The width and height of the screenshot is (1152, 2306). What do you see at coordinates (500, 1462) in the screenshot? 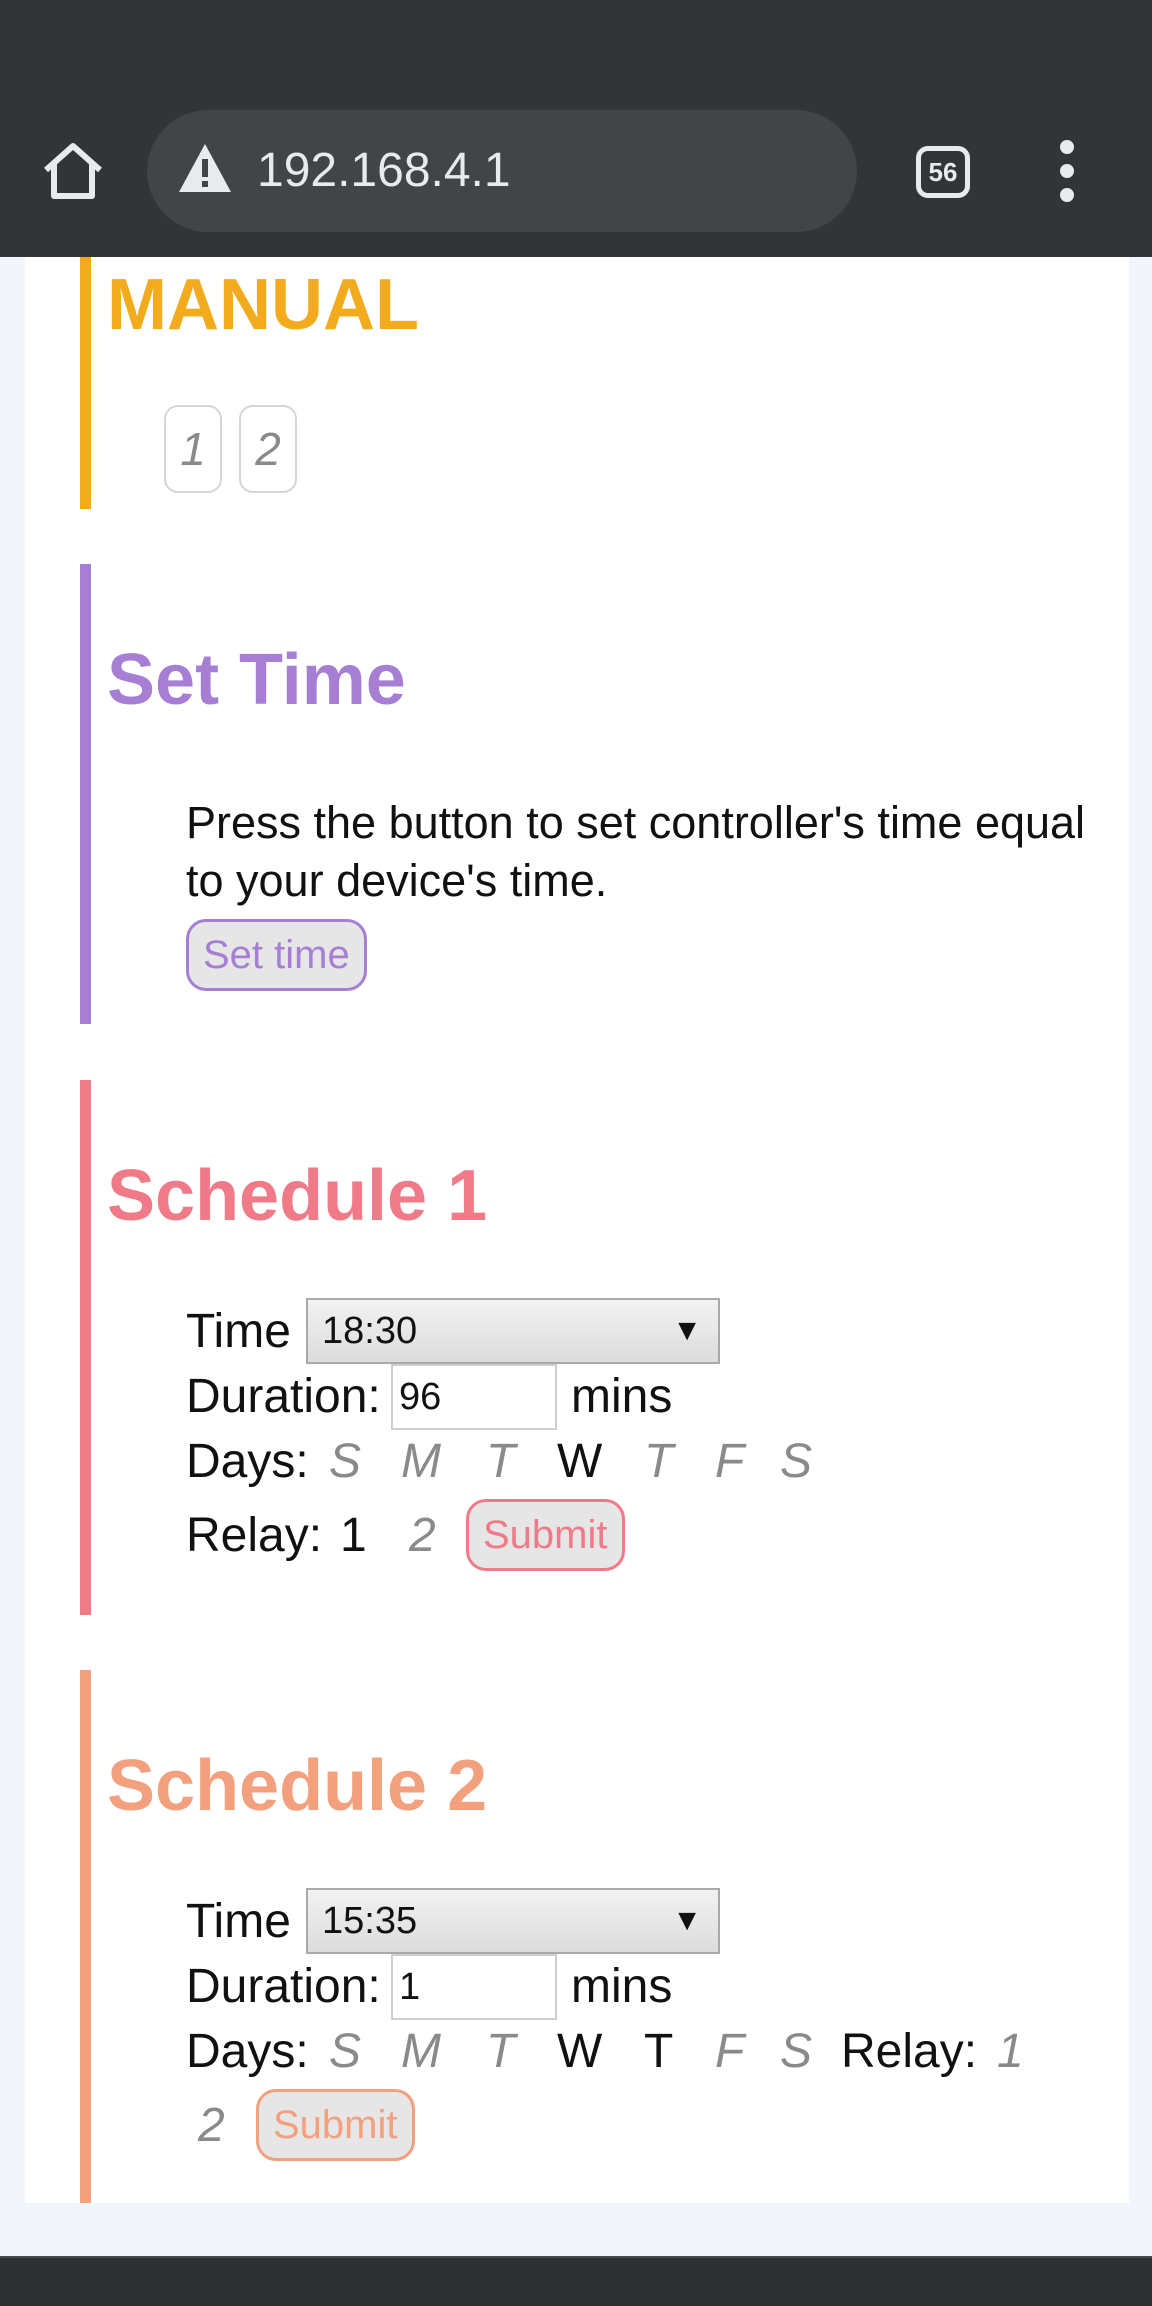
I see `schedule-1-day-tue: T` at bounding box center [500, 1462].